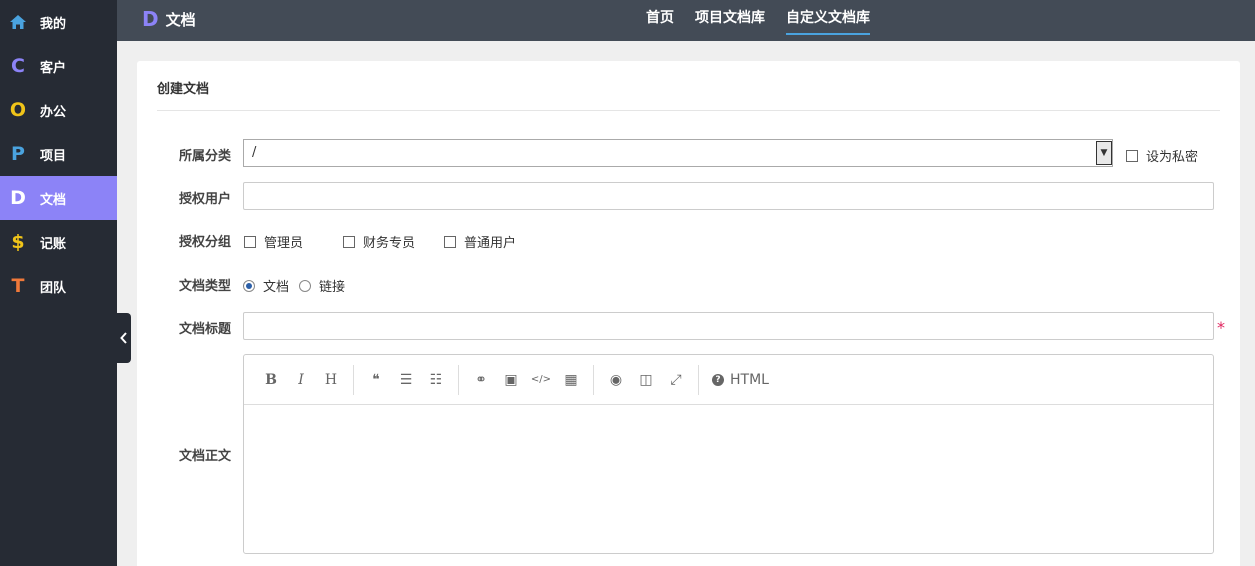 The width and height of the screenshot is (1255, 566). I want to click on side-by-side-button: ◫, so click(646, 380).